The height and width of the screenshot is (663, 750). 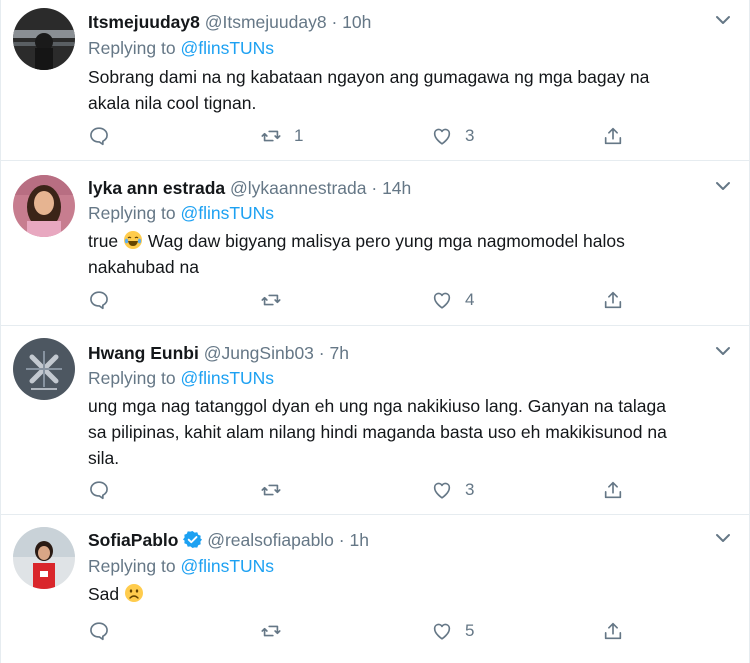 I want to click on like-count: 5, so click(x=470, y=630).